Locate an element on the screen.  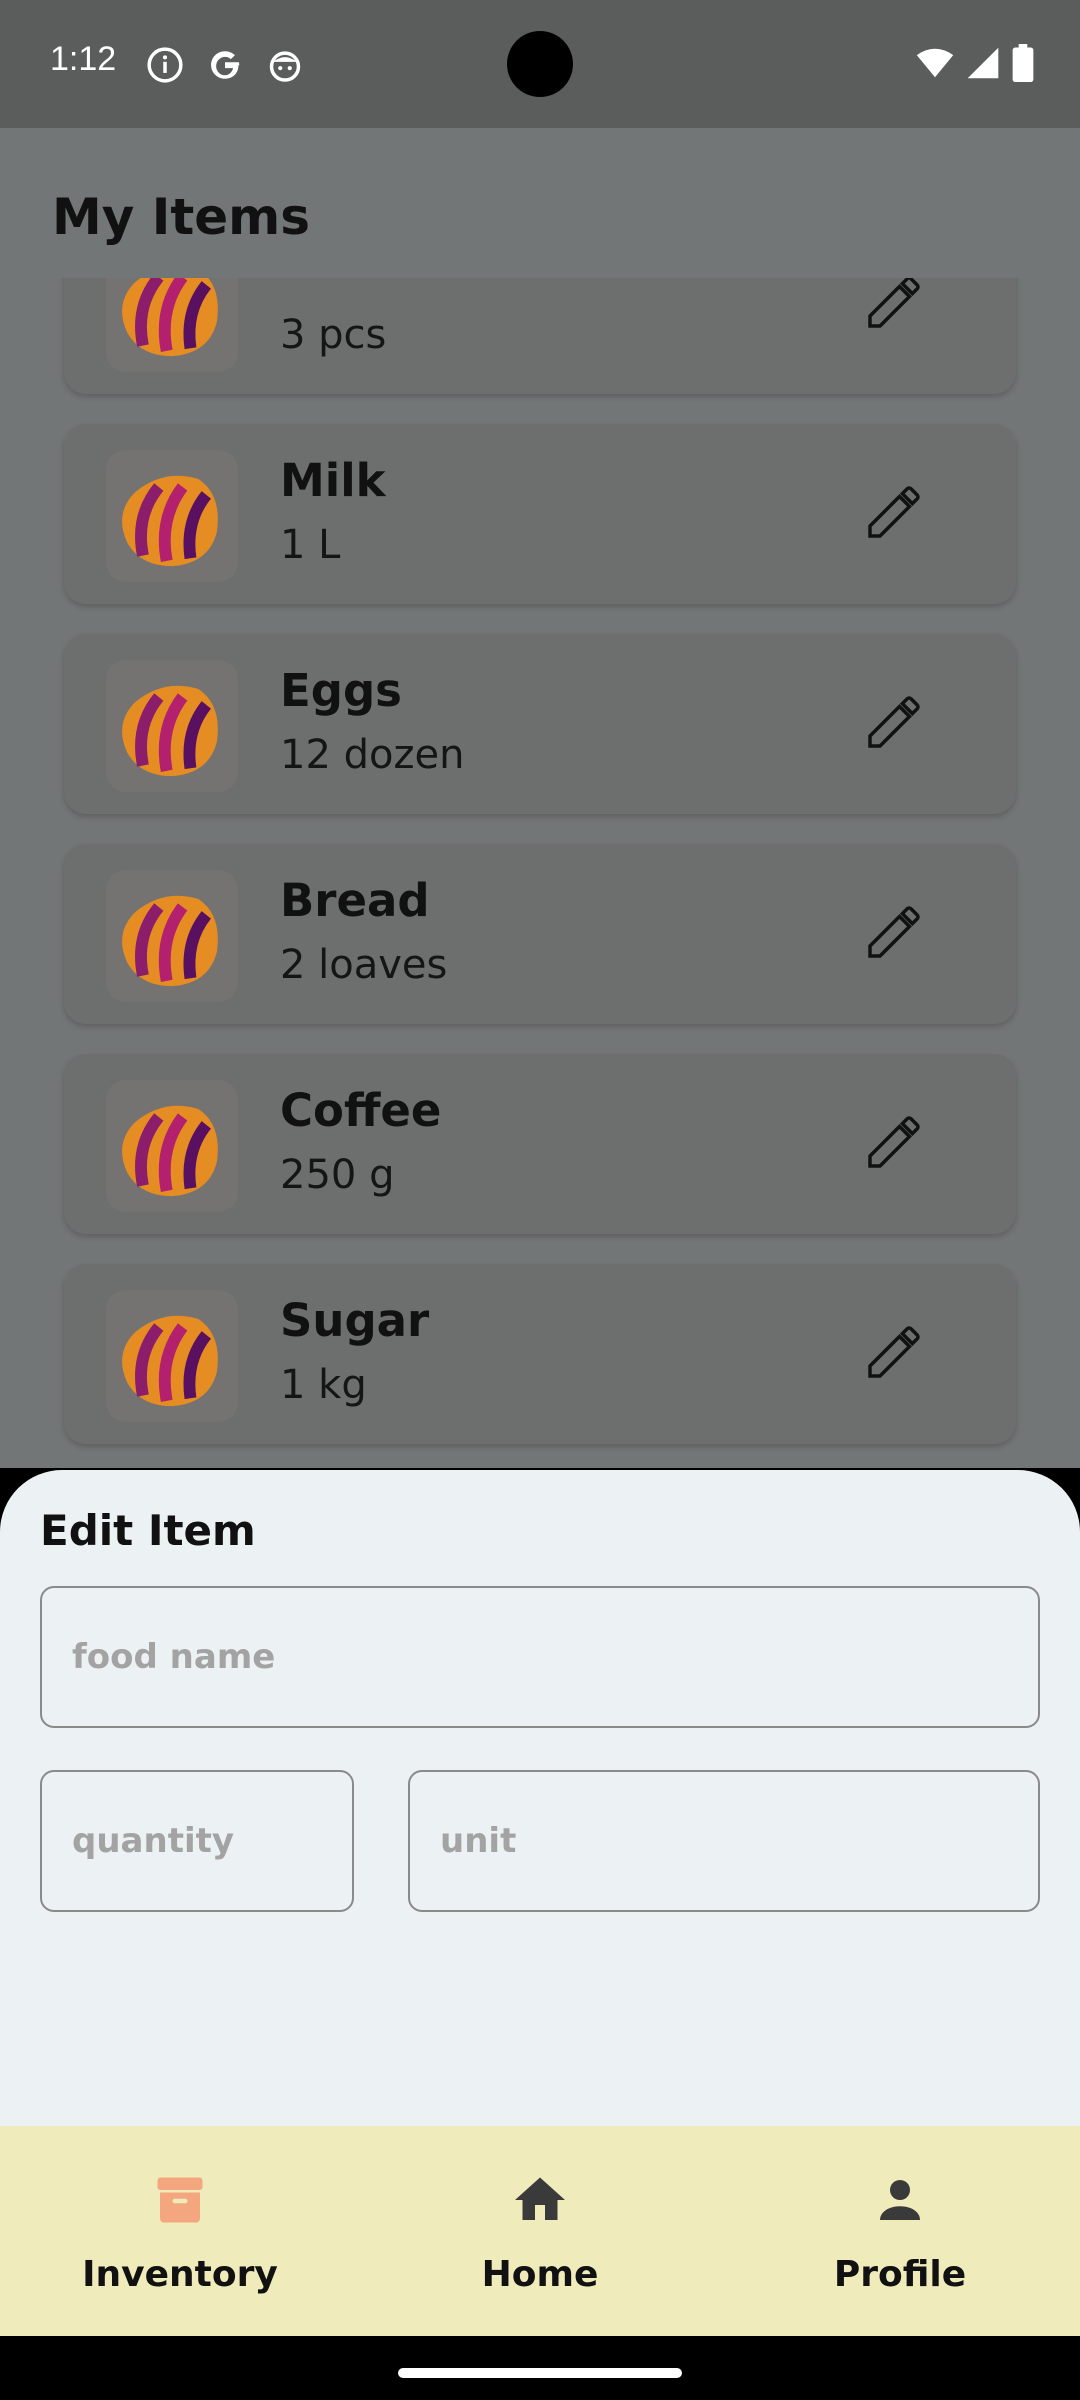
item-card: Eggs 12 dozen is located at coordinates (540, 724).